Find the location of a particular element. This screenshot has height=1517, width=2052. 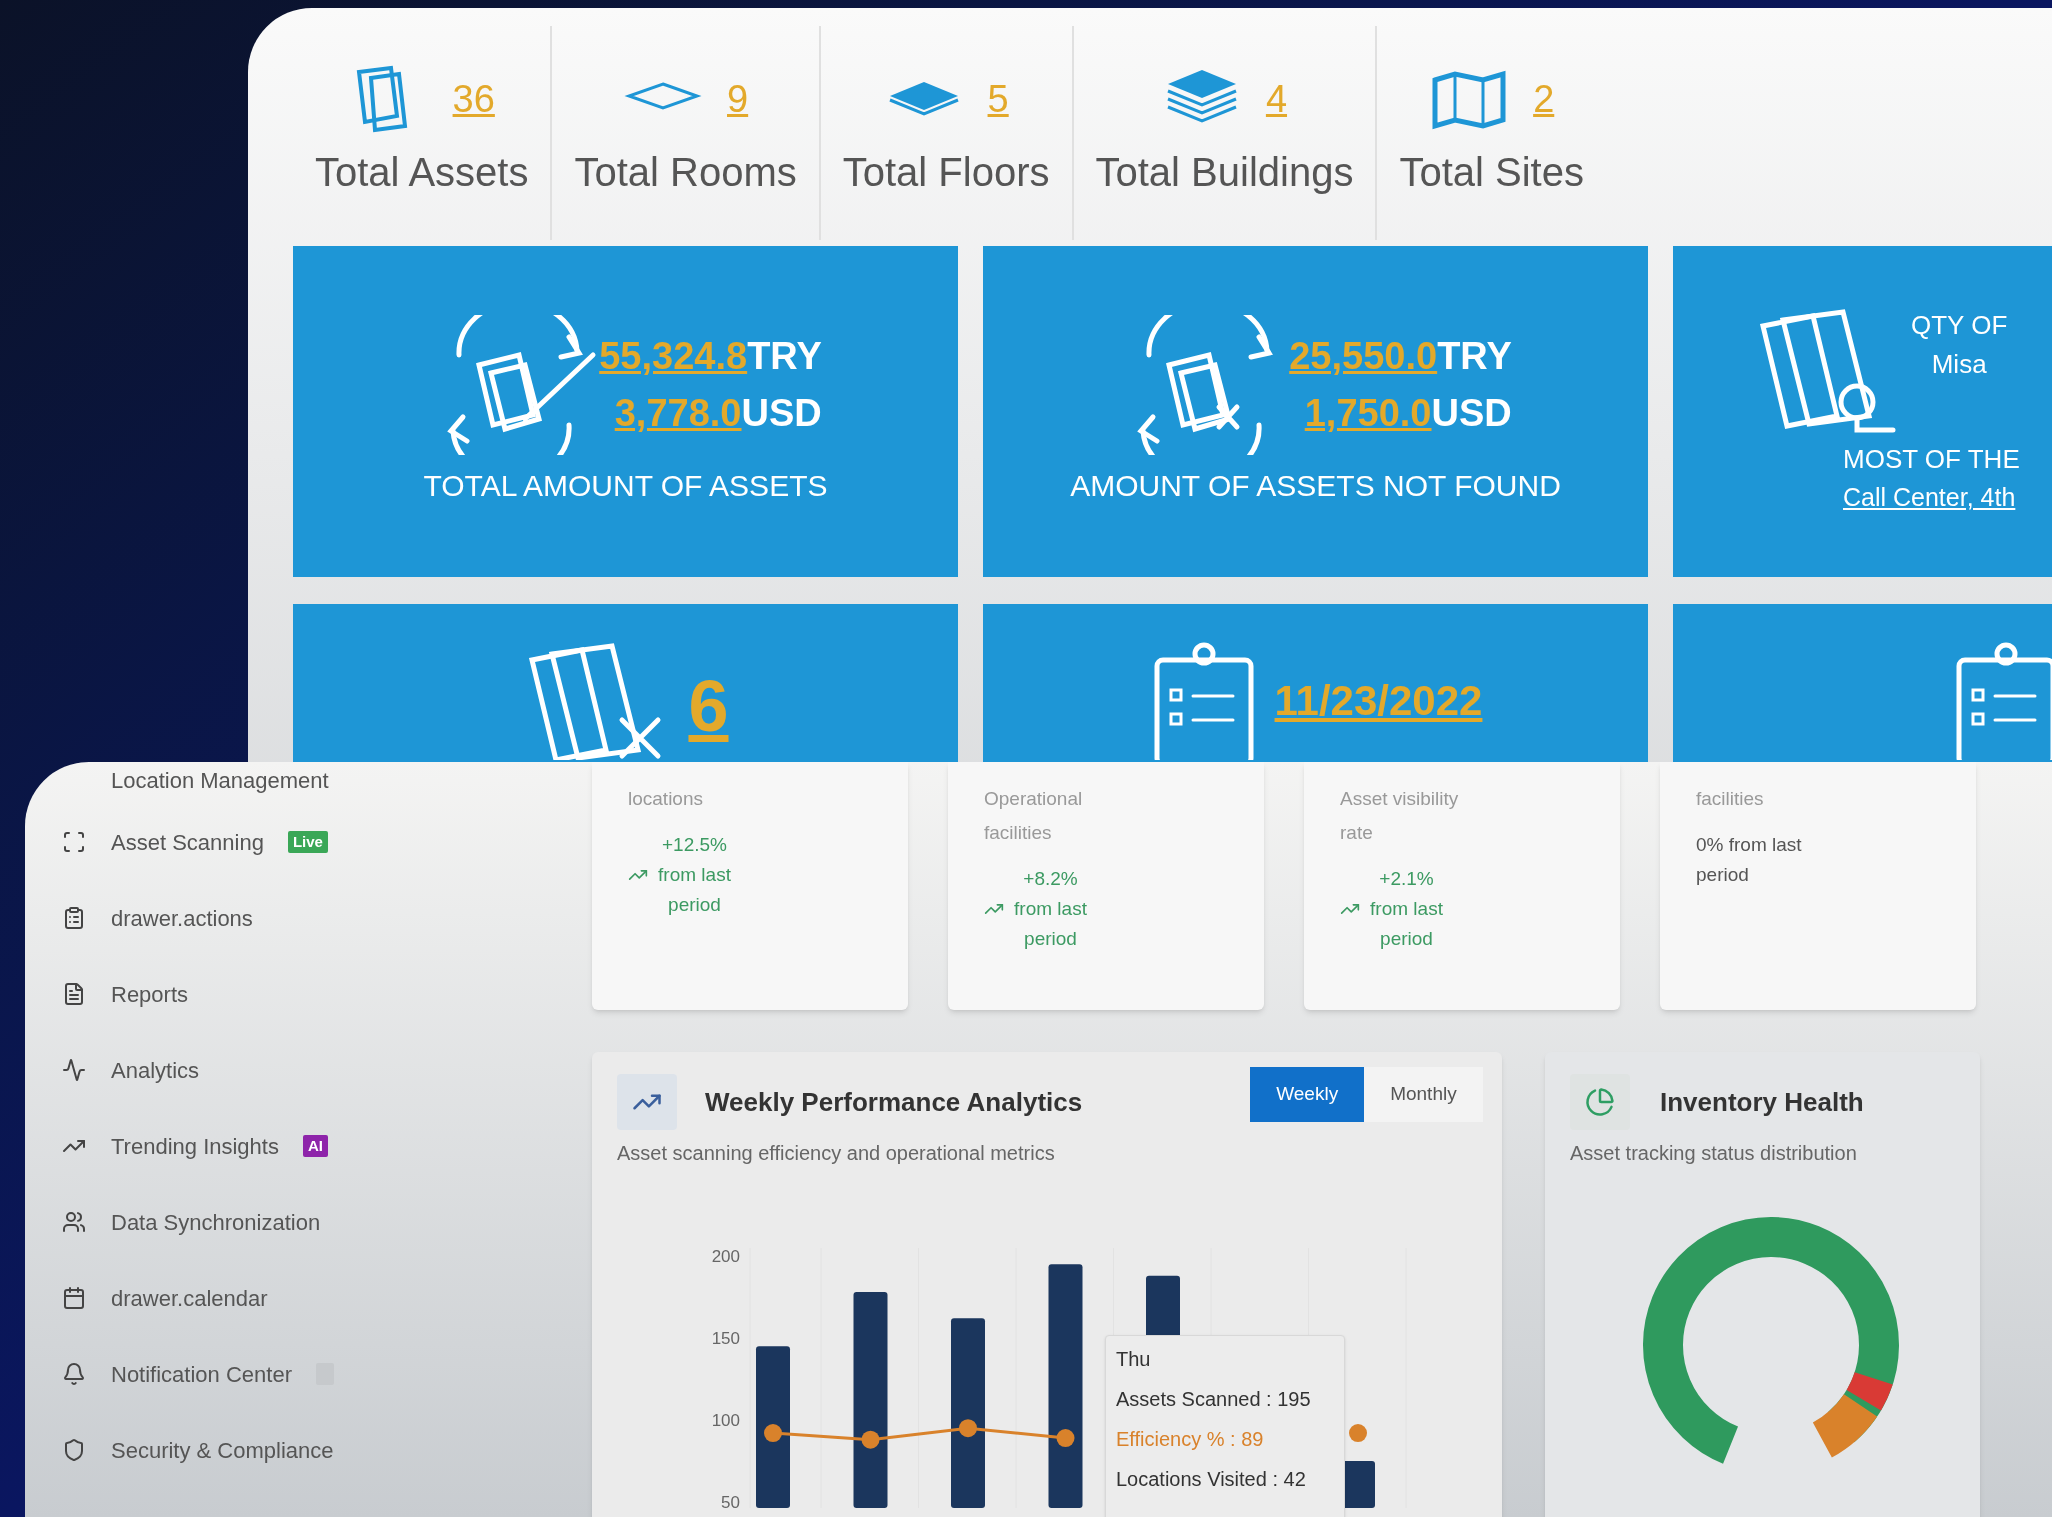

sidebar-item: Asset Scanning Live is located at coordinates (295, 842).